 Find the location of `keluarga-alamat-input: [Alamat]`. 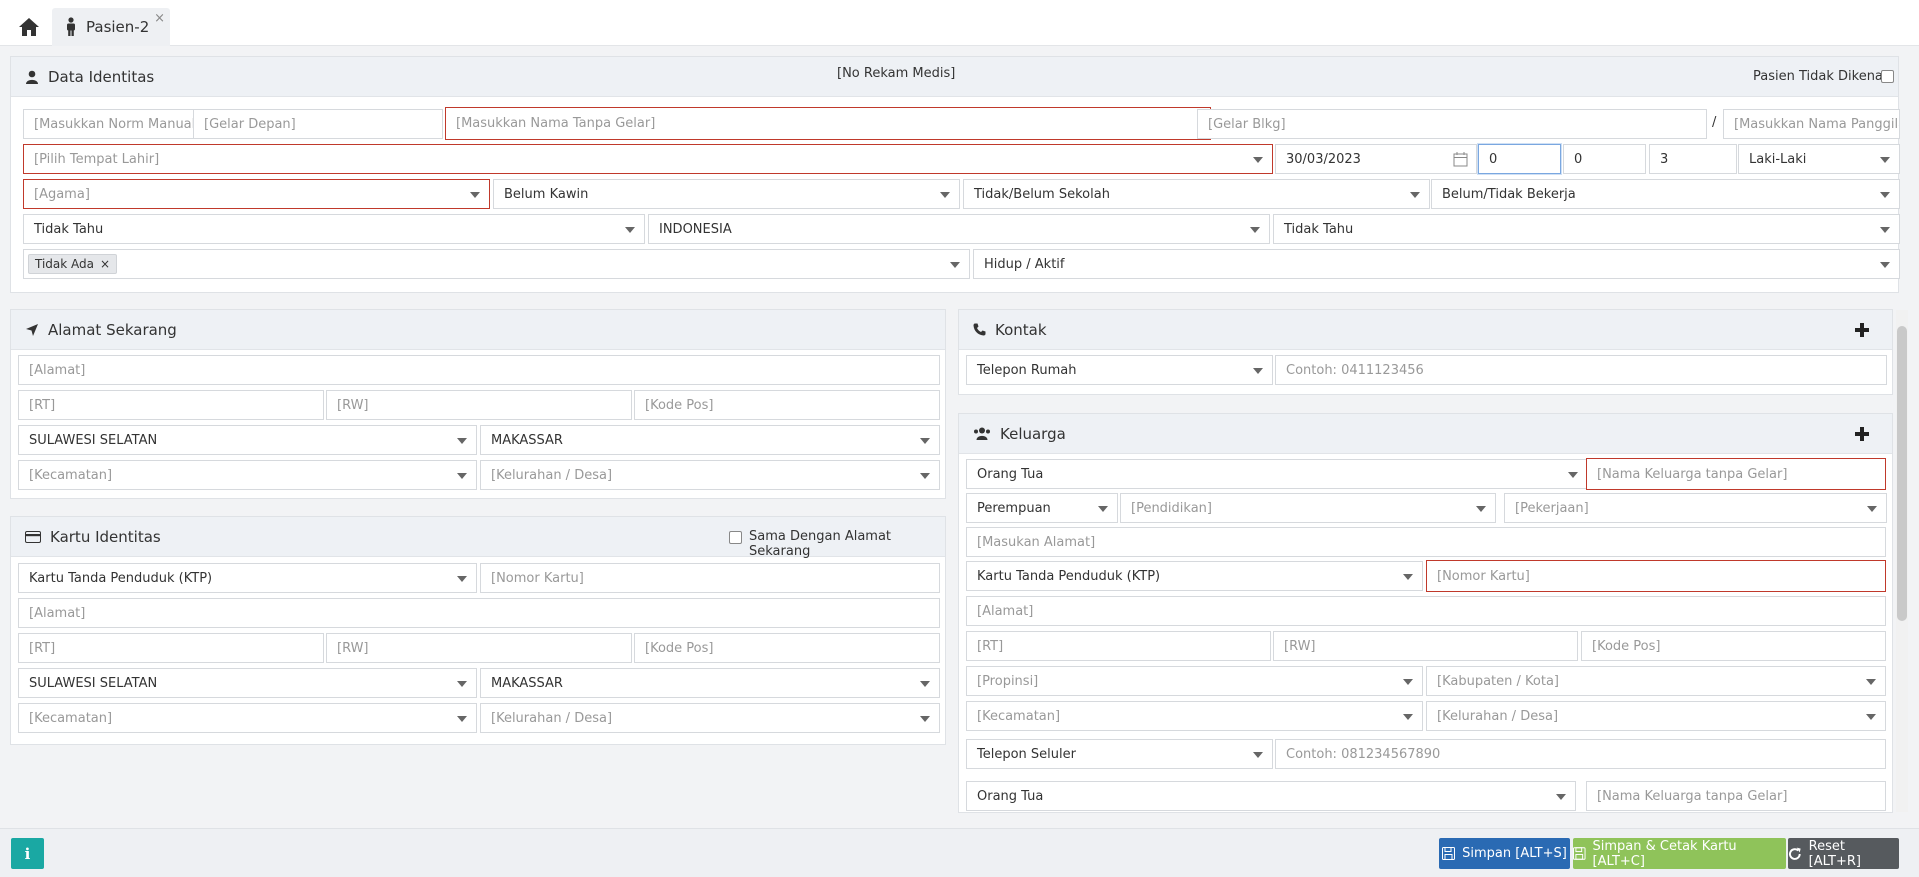

keluarga-alamat-input: [Alamat] is located at coordinates (1426, 611).